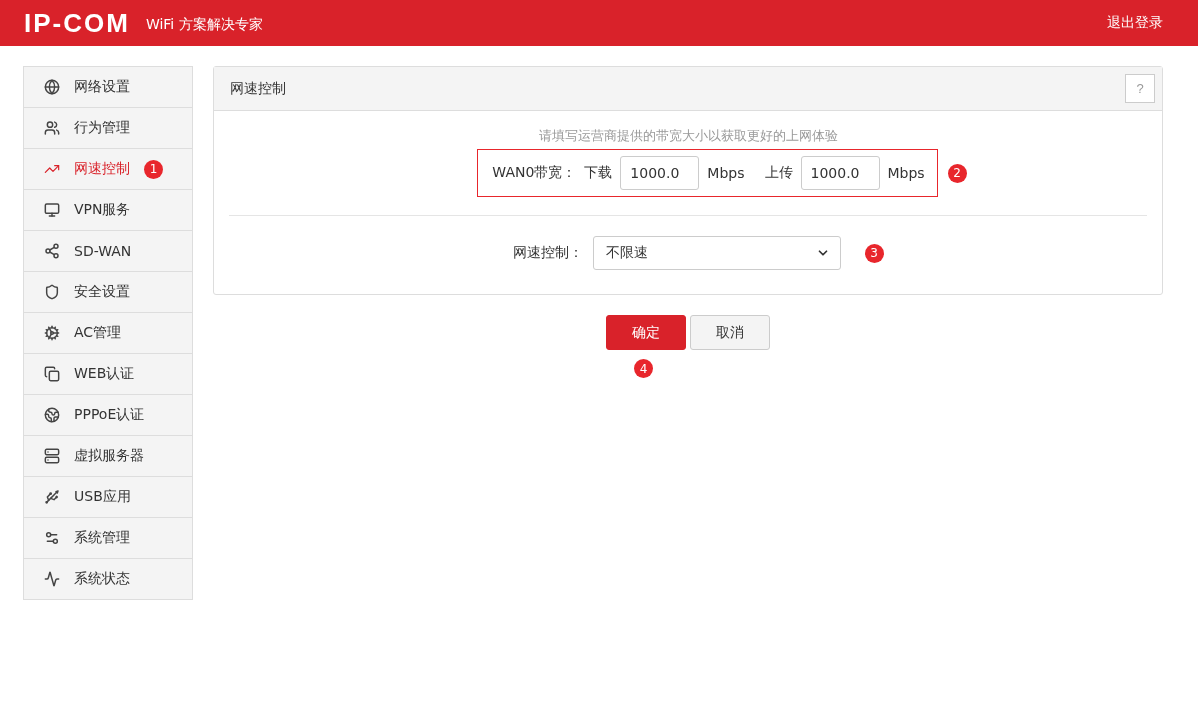 This screenshot has height=728, width=1198. I want to click on shield-icon, so click(52, 292).